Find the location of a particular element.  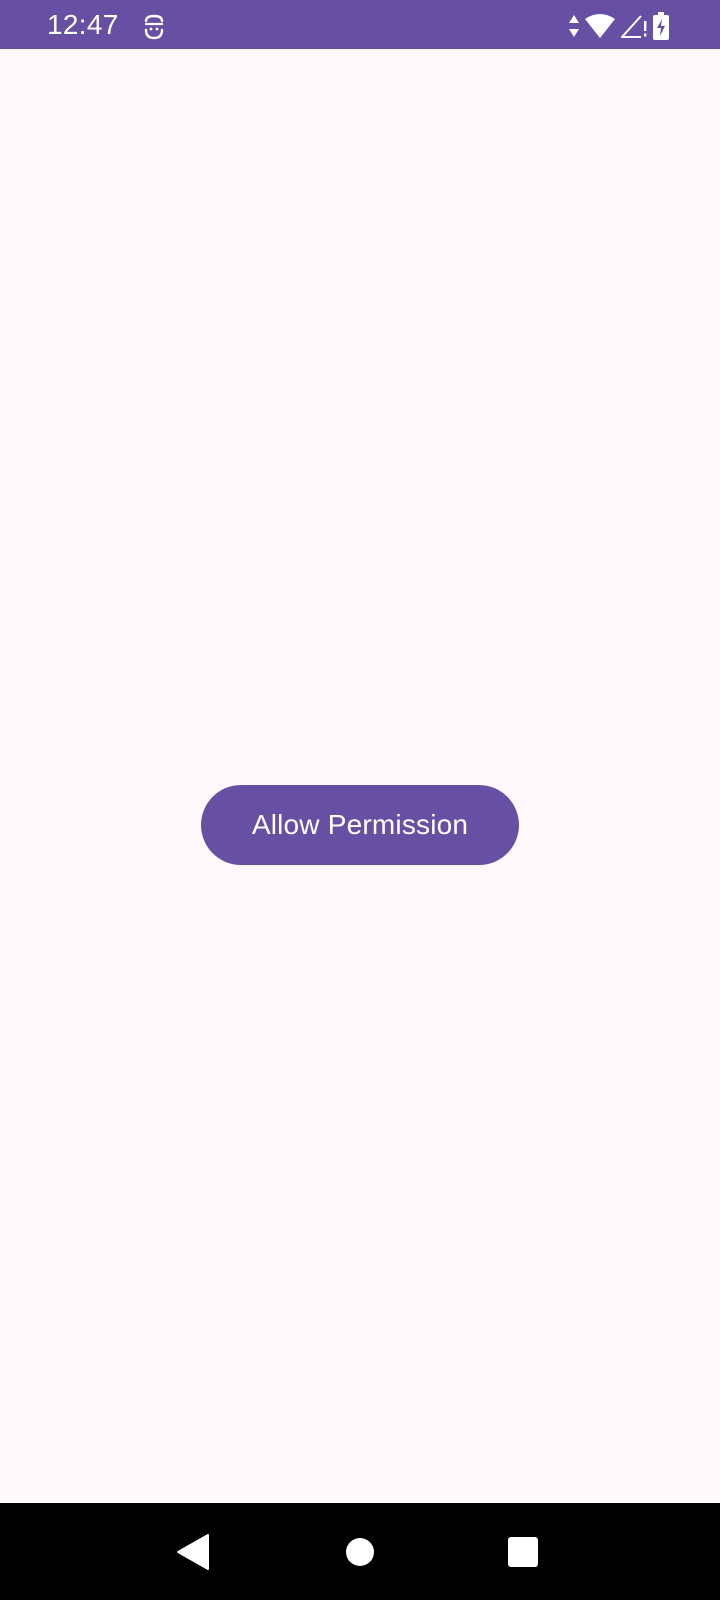

navigation-bar is located at coordinates (360, 1551).